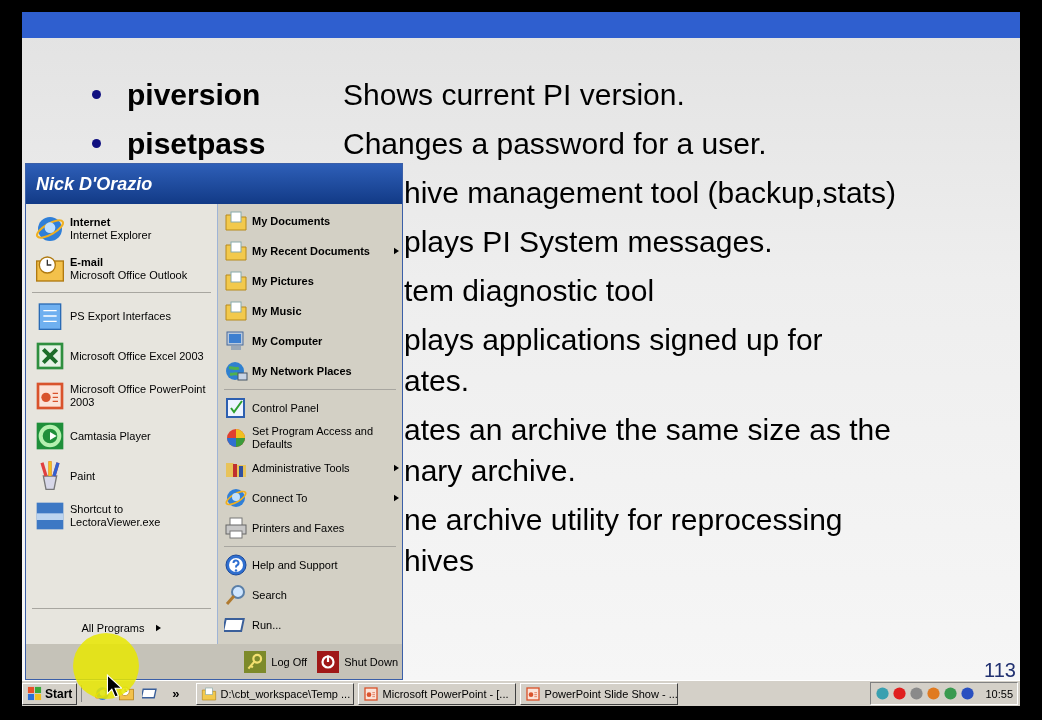 The width and height of the screenshot is (1042, 720). I want to click on clock-icon, so click(50, 269).